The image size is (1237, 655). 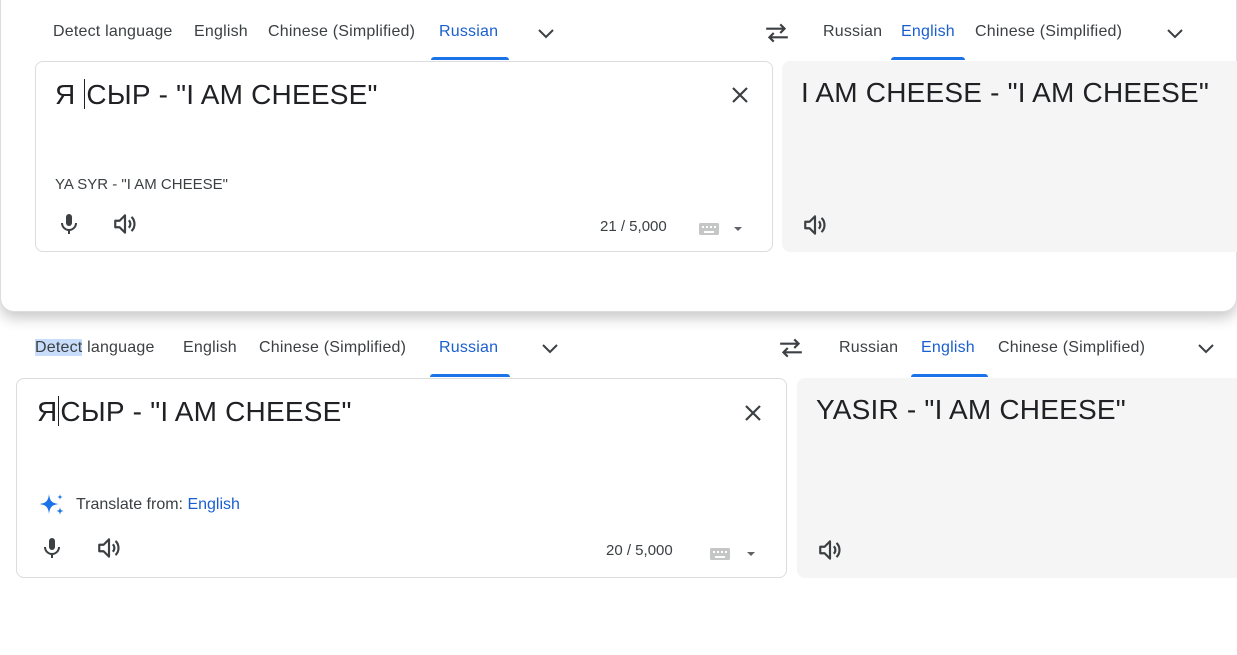 I want to click on translation-output-area: I AM CHEESE - "I AM CHEESE", so click(x=1009, y=156).